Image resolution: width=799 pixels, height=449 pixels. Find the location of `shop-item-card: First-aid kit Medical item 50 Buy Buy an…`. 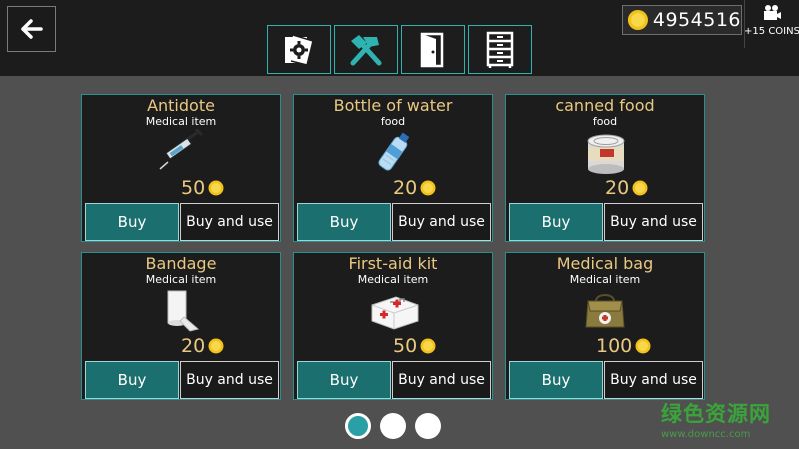

shop-item-card: First-aid kit Medical item 50 Buy Buy an… is located at coordinates (393, 326).